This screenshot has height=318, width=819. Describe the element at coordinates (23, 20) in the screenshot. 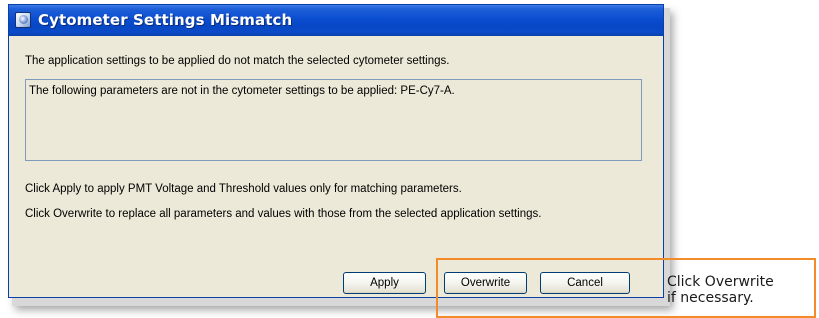

I see `app-window-icon` at that location.